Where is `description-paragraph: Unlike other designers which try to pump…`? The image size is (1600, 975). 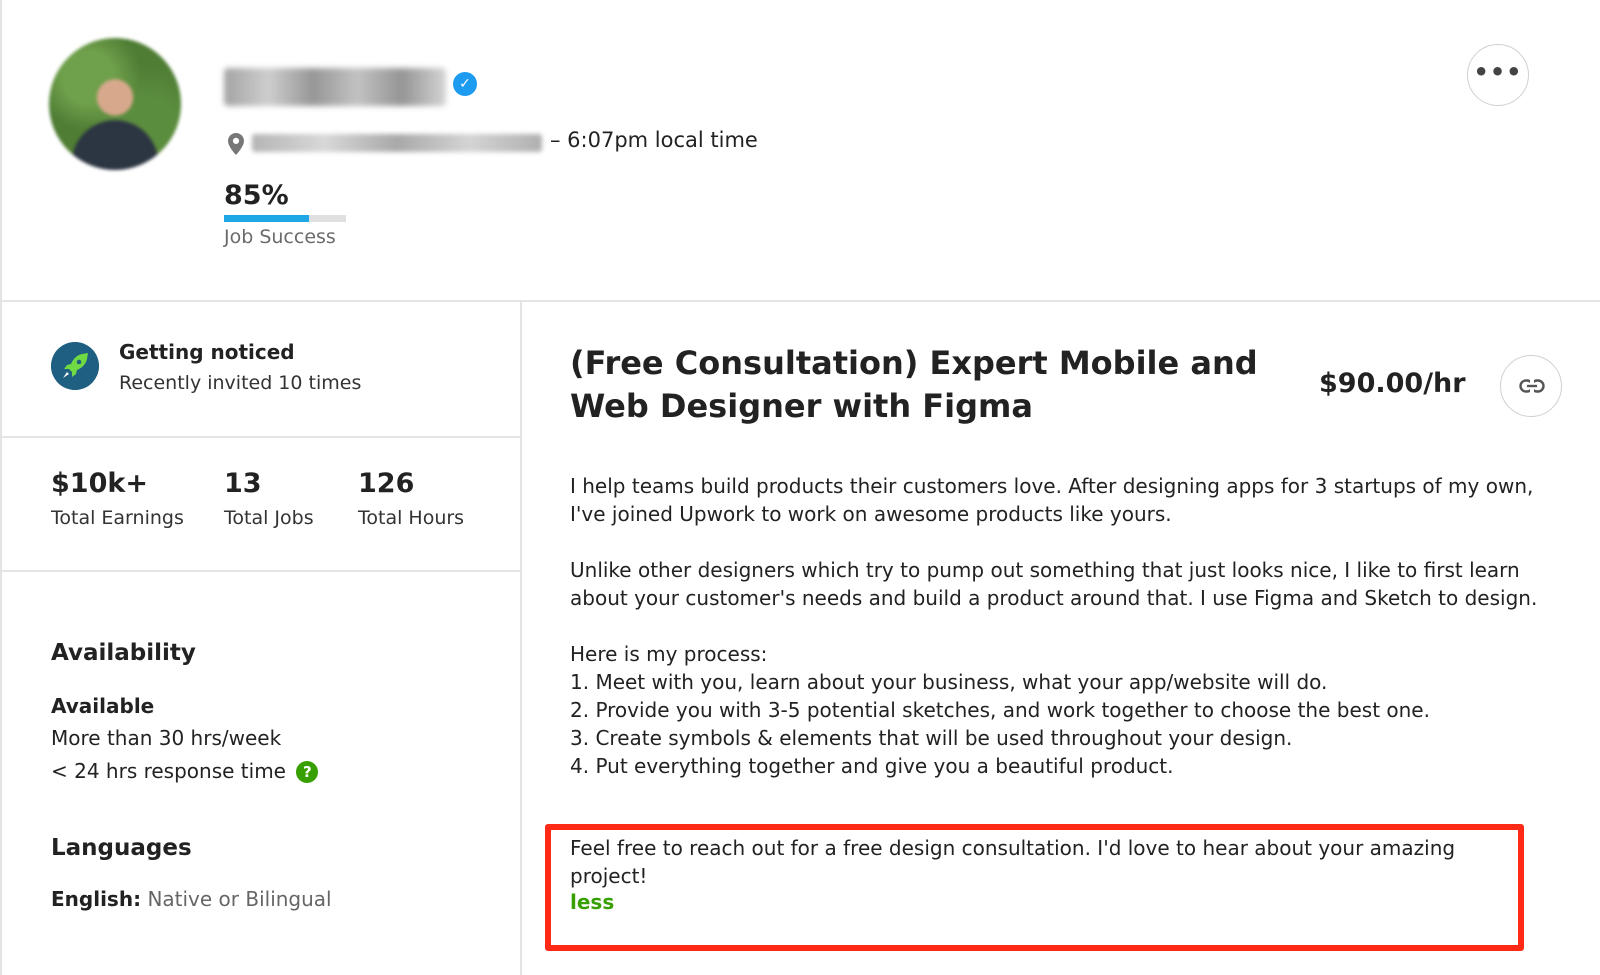 description-paragraph: Unlike other designers which try to pump… is located at coordinates (1054, 584).